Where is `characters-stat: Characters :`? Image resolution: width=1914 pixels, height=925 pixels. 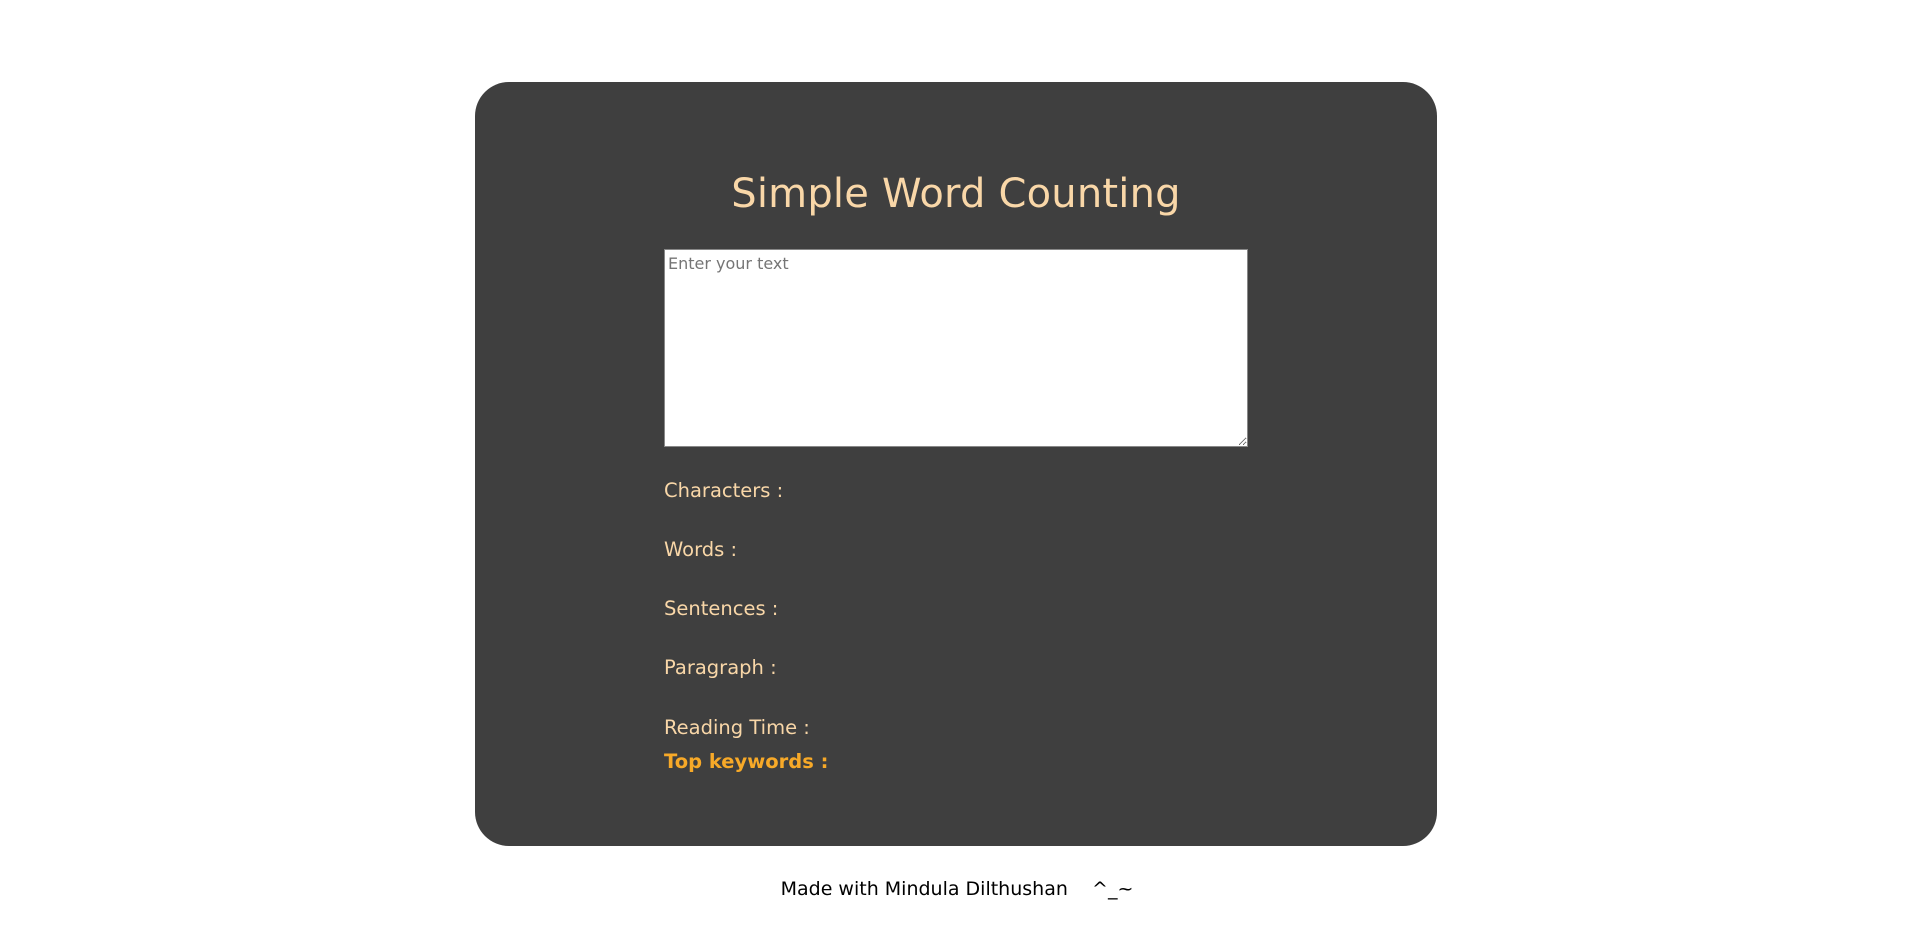
characters-stat: Characters : is located at coordinates (726, 490).